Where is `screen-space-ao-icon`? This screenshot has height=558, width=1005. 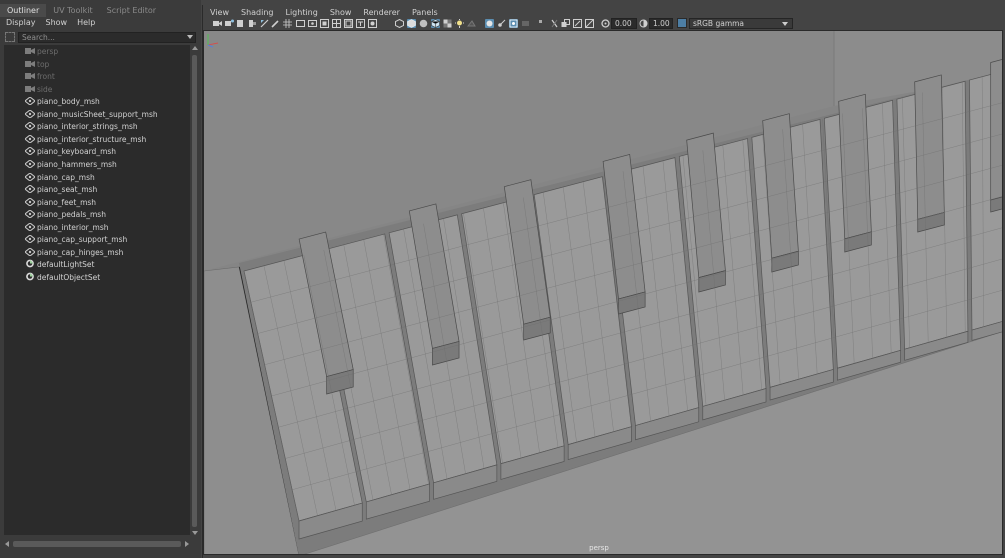 screen-space-ao-icon is located at coordinates (589, 23).